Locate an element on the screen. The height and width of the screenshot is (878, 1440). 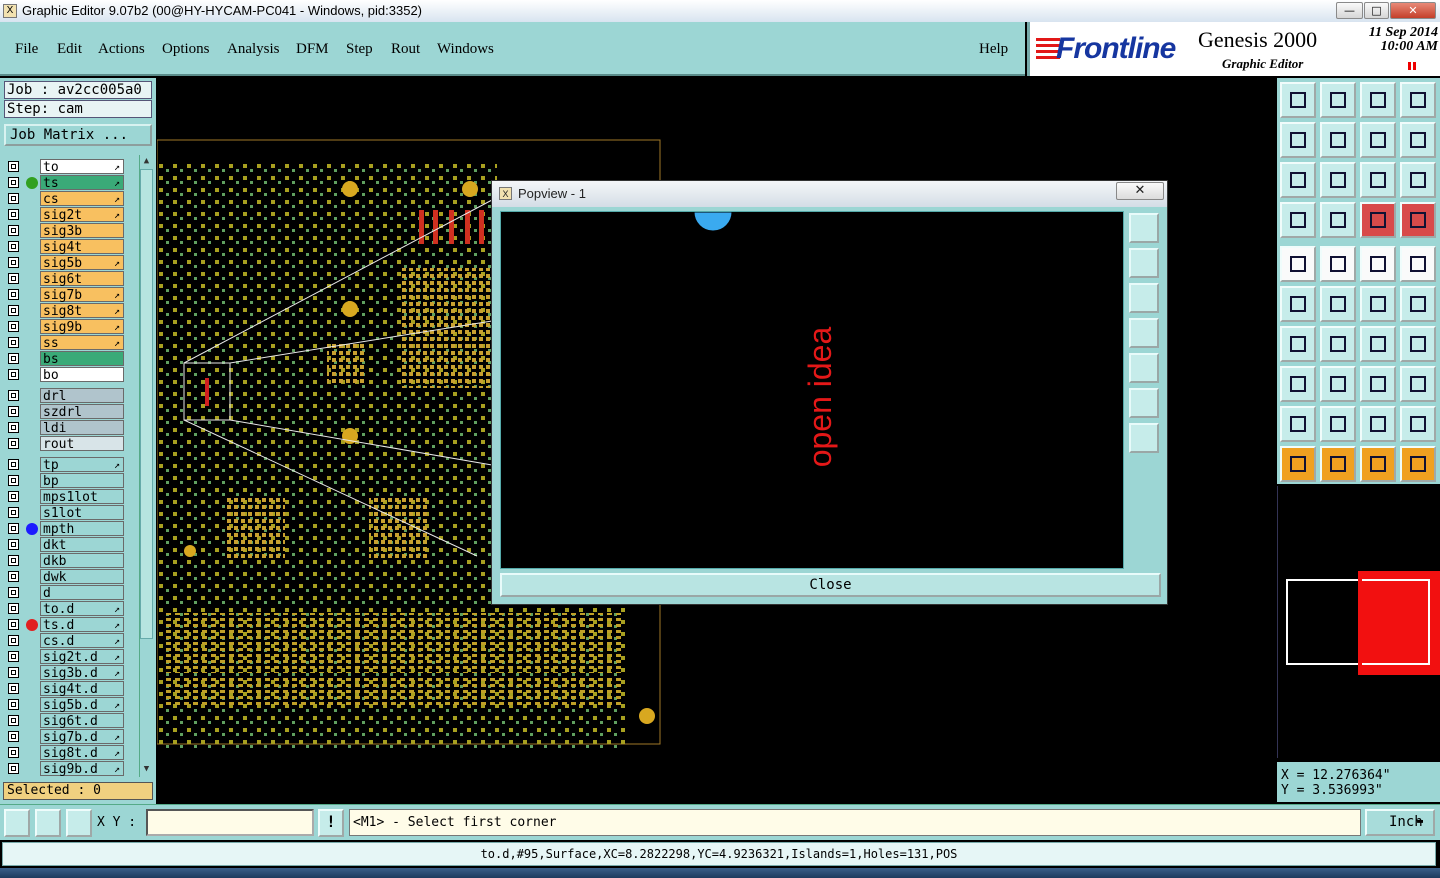
text-f-icon is located at coordinates (1418, 344).